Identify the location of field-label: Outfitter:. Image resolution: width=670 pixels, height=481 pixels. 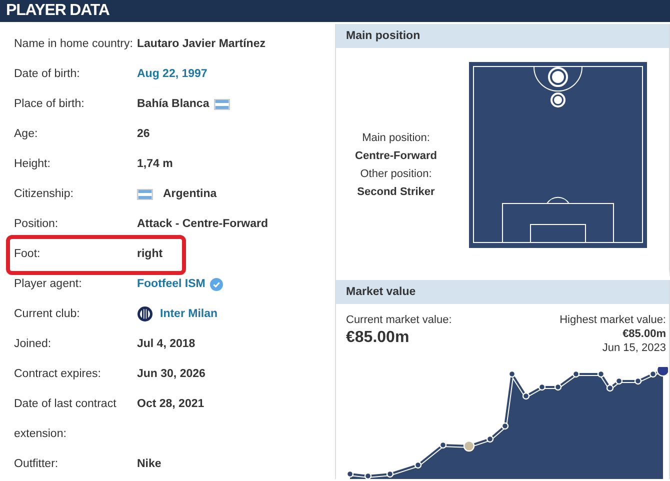
(37, 464).